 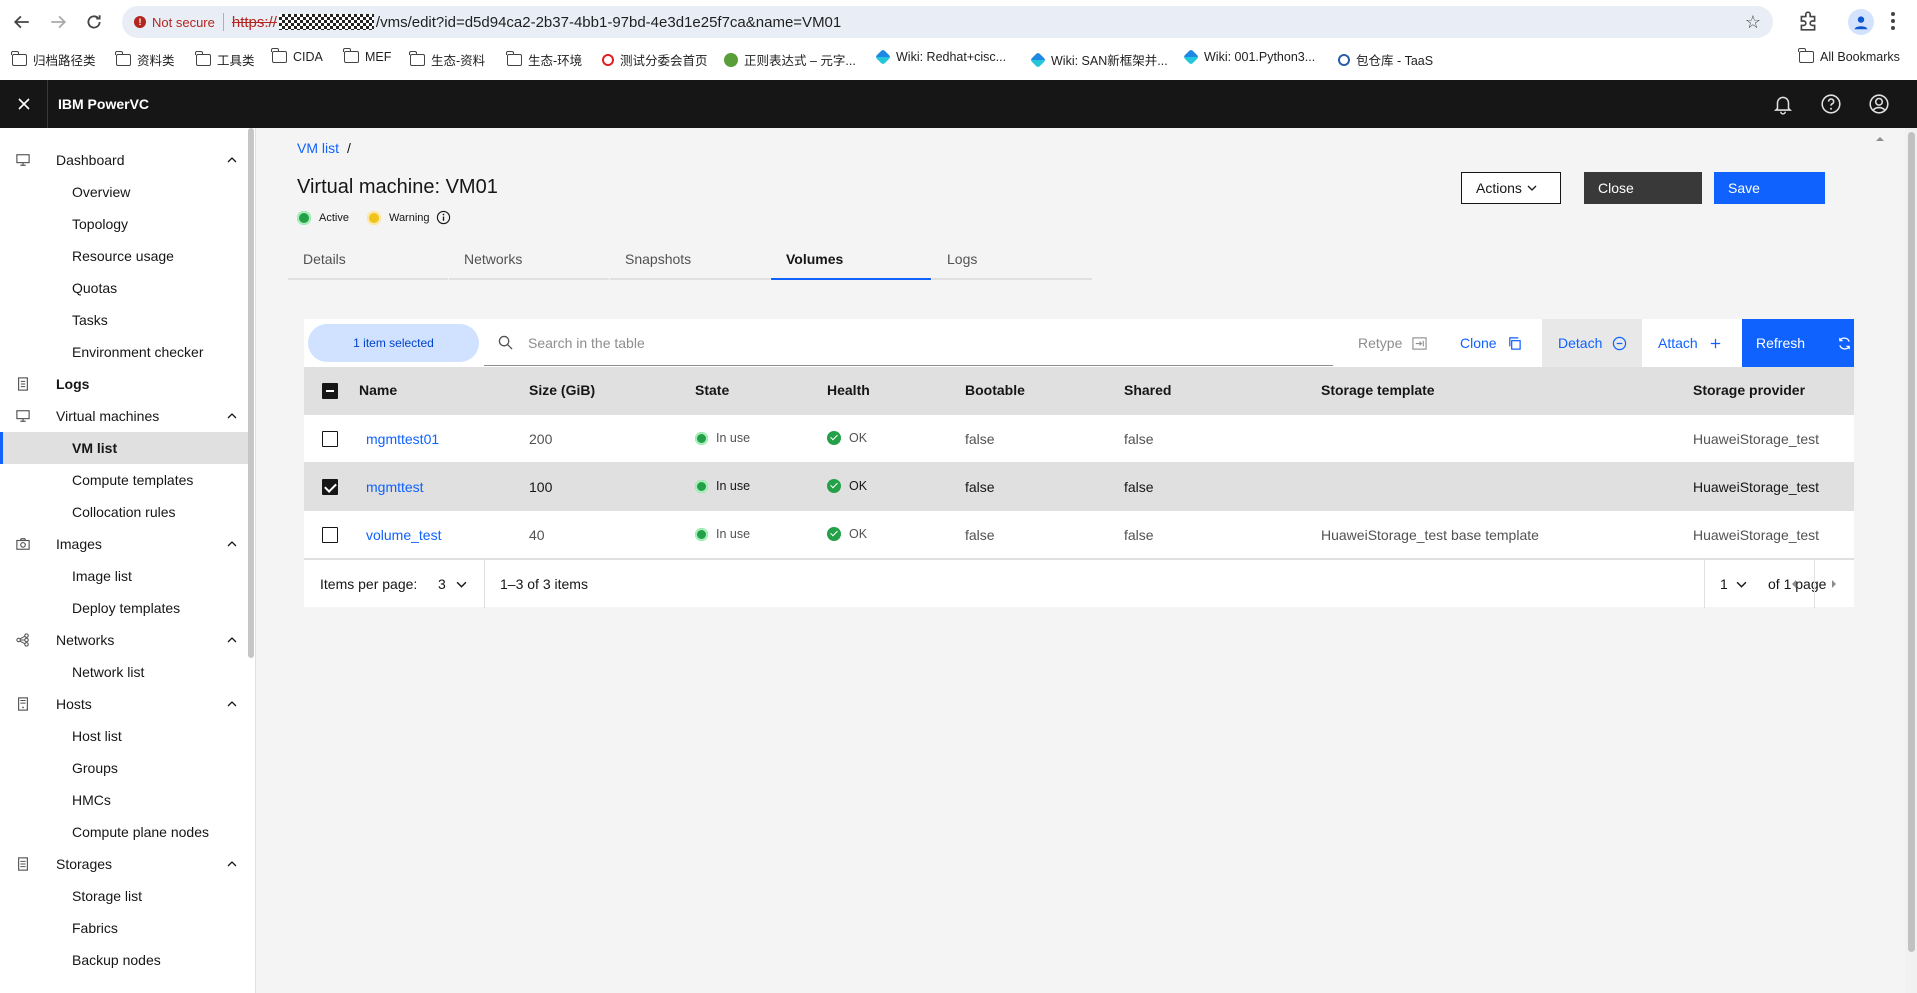 I want to click on sidebar-group-virtual-machines: Virtual machines, so click(x=124, y=416).